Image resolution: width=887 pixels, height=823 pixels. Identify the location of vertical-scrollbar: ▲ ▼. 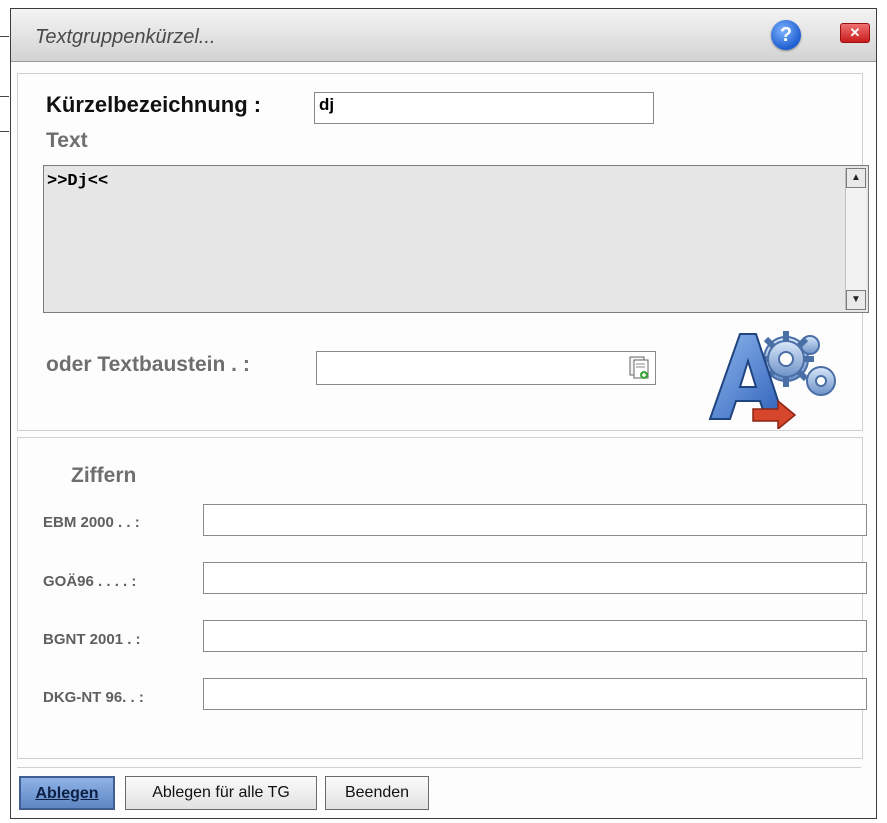
(855, 239).